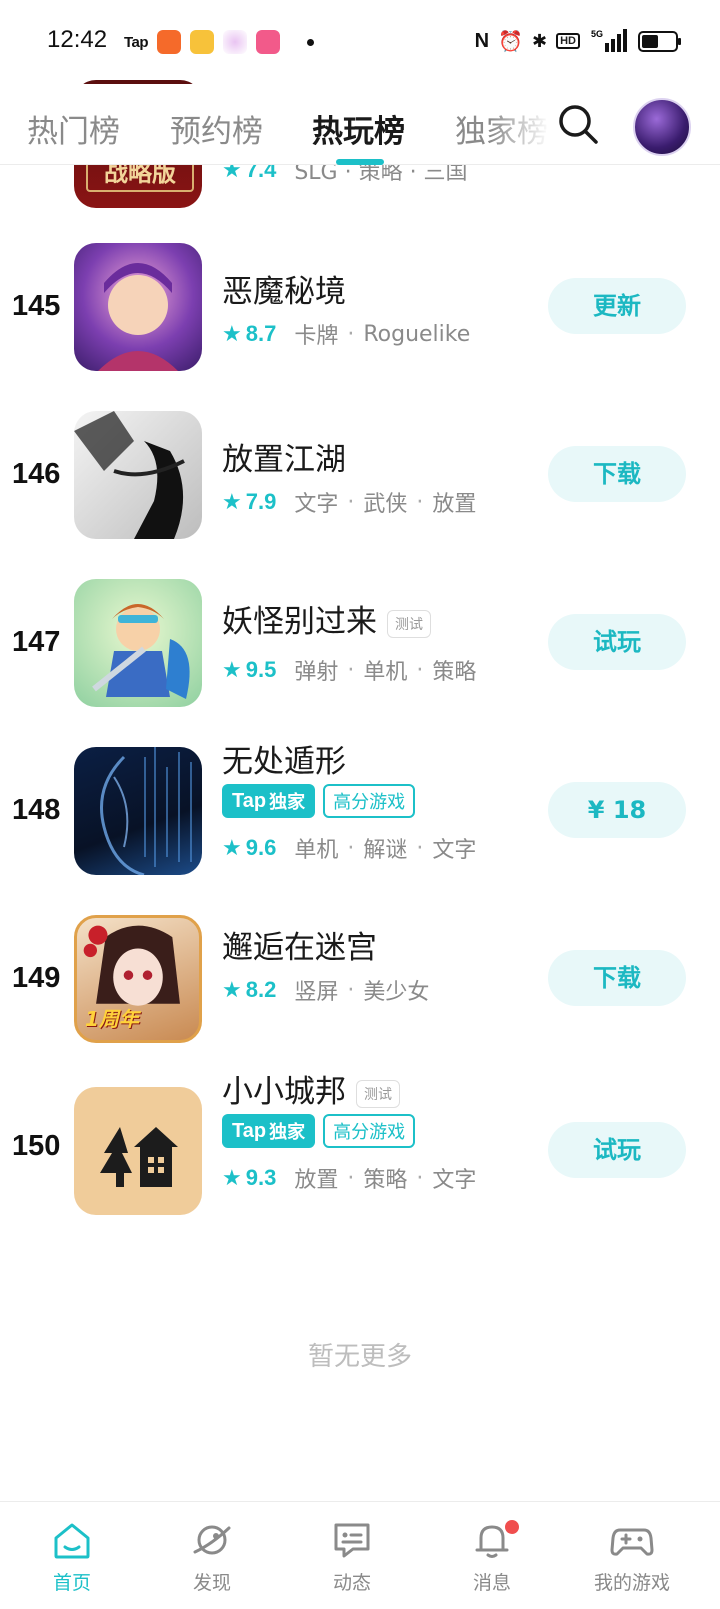 The height and width of the screenshot is (1609, 720). I want to click on nav-home: 首页, so click(72, 1557).